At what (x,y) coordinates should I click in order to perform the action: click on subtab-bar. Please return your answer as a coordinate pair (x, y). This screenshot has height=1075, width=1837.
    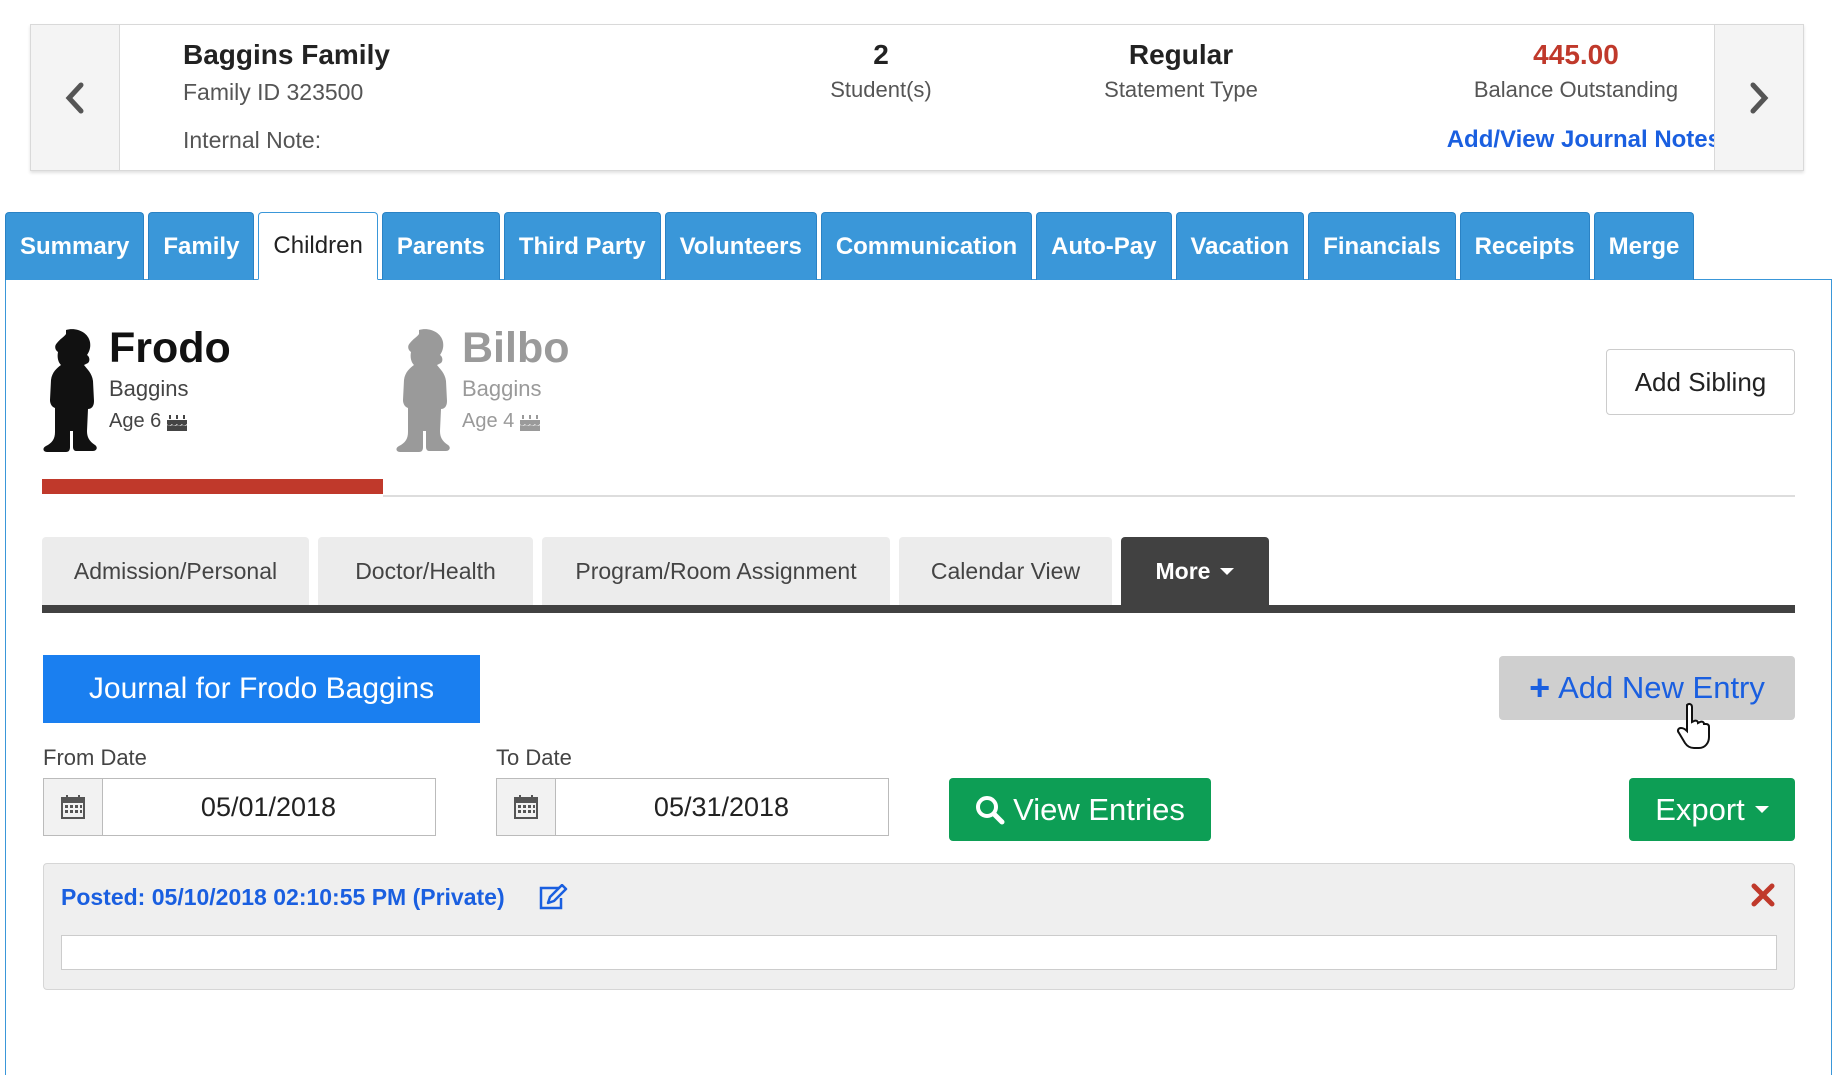
    Looking at the image, I should click on (918, 609).